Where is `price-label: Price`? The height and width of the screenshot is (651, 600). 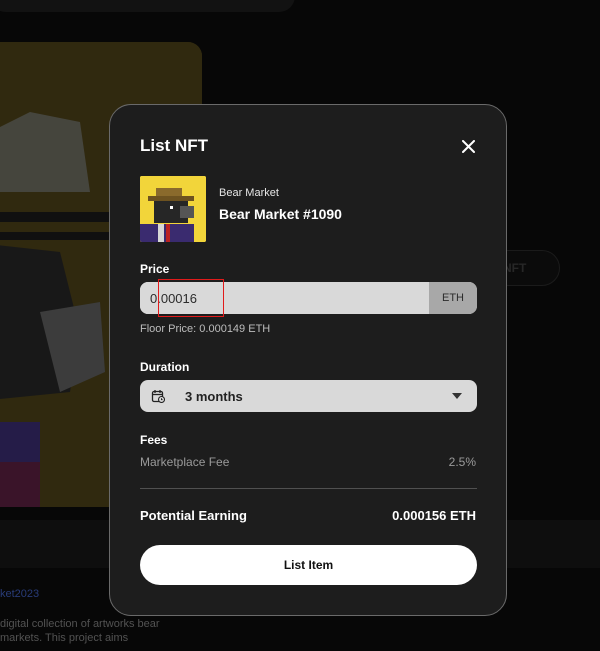
price-label: Price is located at coordinates (155, 269).